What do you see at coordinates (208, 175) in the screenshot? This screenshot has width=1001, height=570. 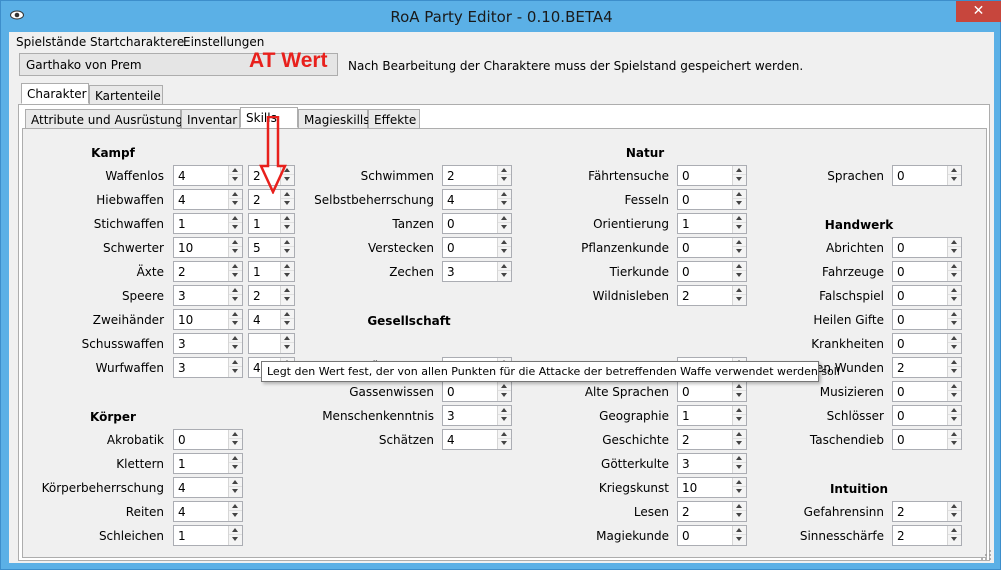 I see `skill-waffenlos: 4` at bounding box center [208, 175].